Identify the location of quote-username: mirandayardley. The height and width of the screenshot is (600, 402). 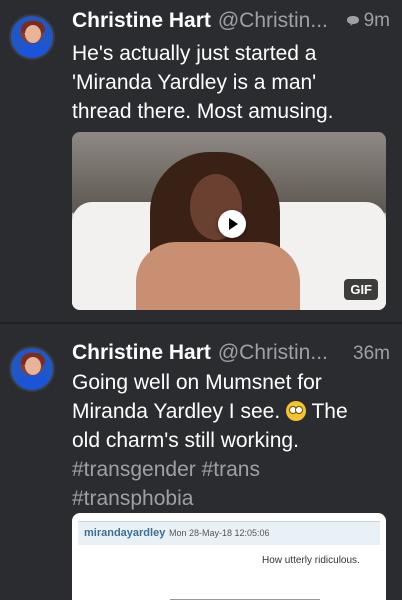
(125, 533).